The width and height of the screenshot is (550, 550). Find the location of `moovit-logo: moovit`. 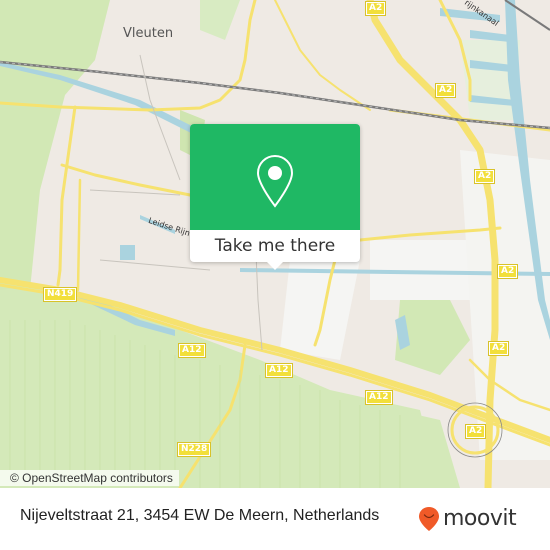

moovit-logo: moovit is located at coordinates (467, 519).